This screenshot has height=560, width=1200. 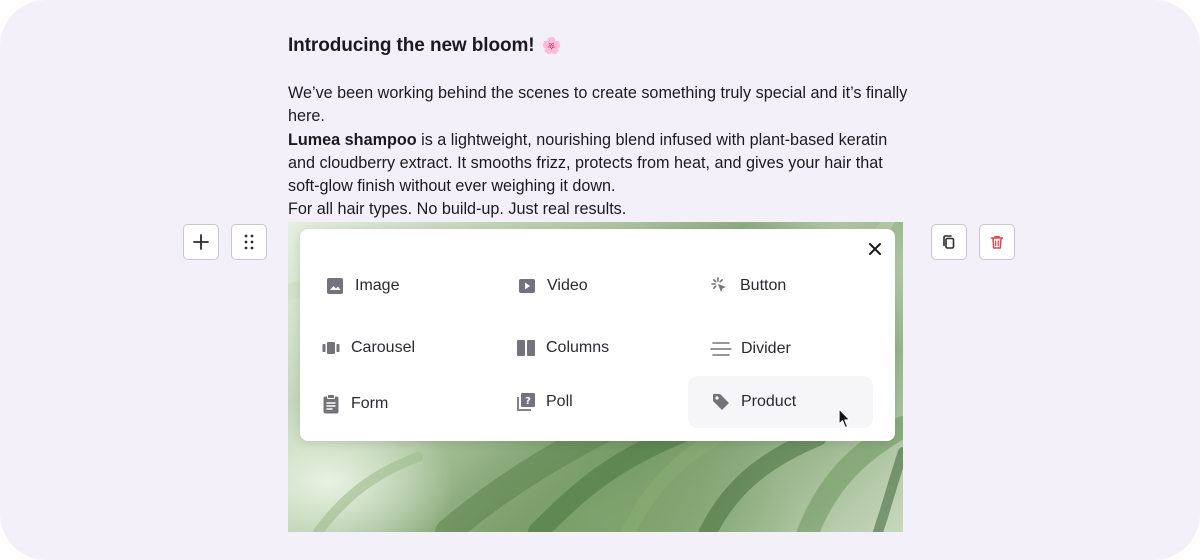 What do you see at coordinates (578, 347) in the screenshot?
I see `block-option-label: Columns` at bounding box center [578, 347].